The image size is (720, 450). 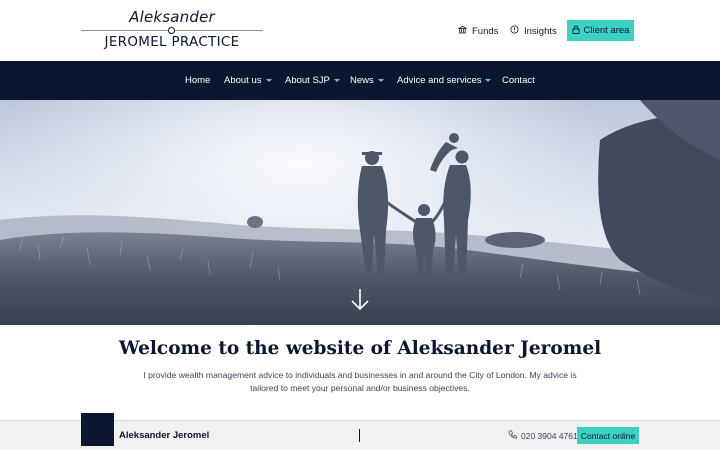 I want to click on nav-item-home: Home, so click(x=197, y=80).